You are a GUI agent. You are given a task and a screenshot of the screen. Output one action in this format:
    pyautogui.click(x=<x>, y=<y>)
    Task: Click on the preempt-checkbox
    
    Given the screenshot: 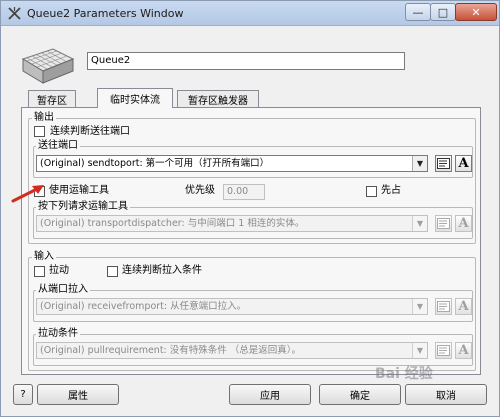 What is the action you would take?
    pyautogui.click(x=371, y=191)
    